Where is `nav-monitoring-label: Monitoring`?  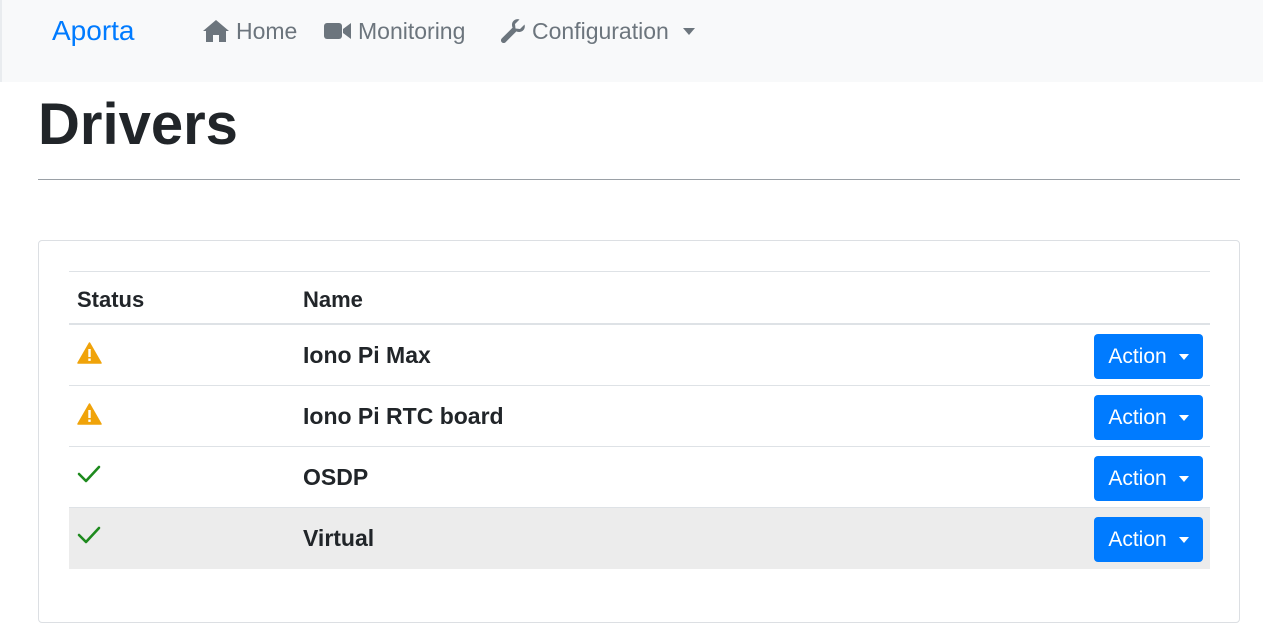 nav-monitoring-label: Monitoring is located at coordinates (412, 30).